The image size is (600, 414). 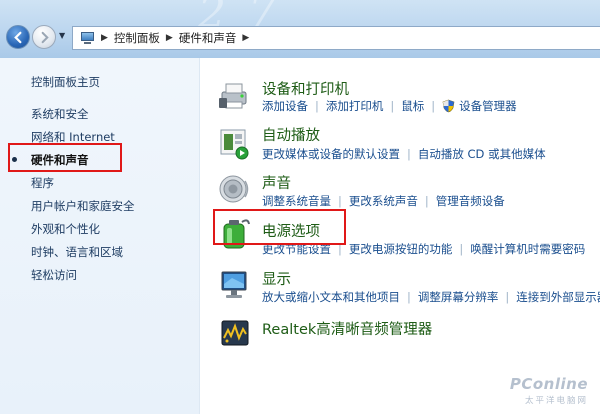 I want to click on category-sound: 声音, so click(x=276, y=182).